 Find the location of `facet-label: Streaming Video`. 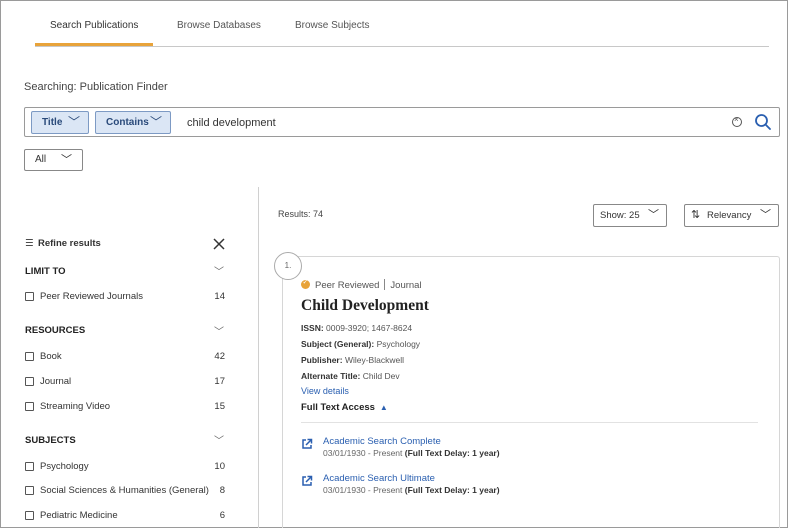

facet-label: Streaming Video is located at coordinates (75, 406).